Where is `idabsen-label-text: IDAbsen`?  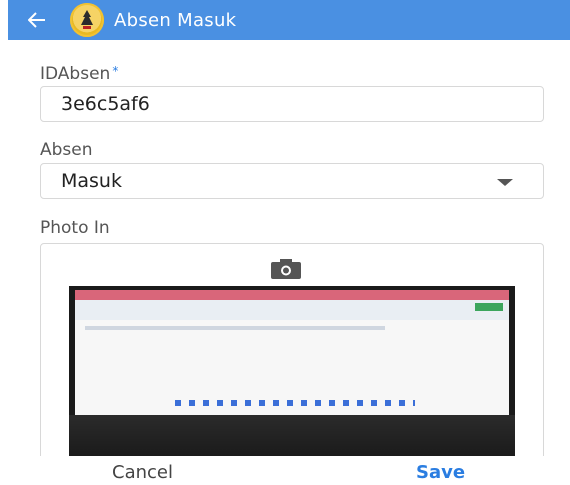 idabsen-label-text: IDAbsen is located at coordinates (75, 74).